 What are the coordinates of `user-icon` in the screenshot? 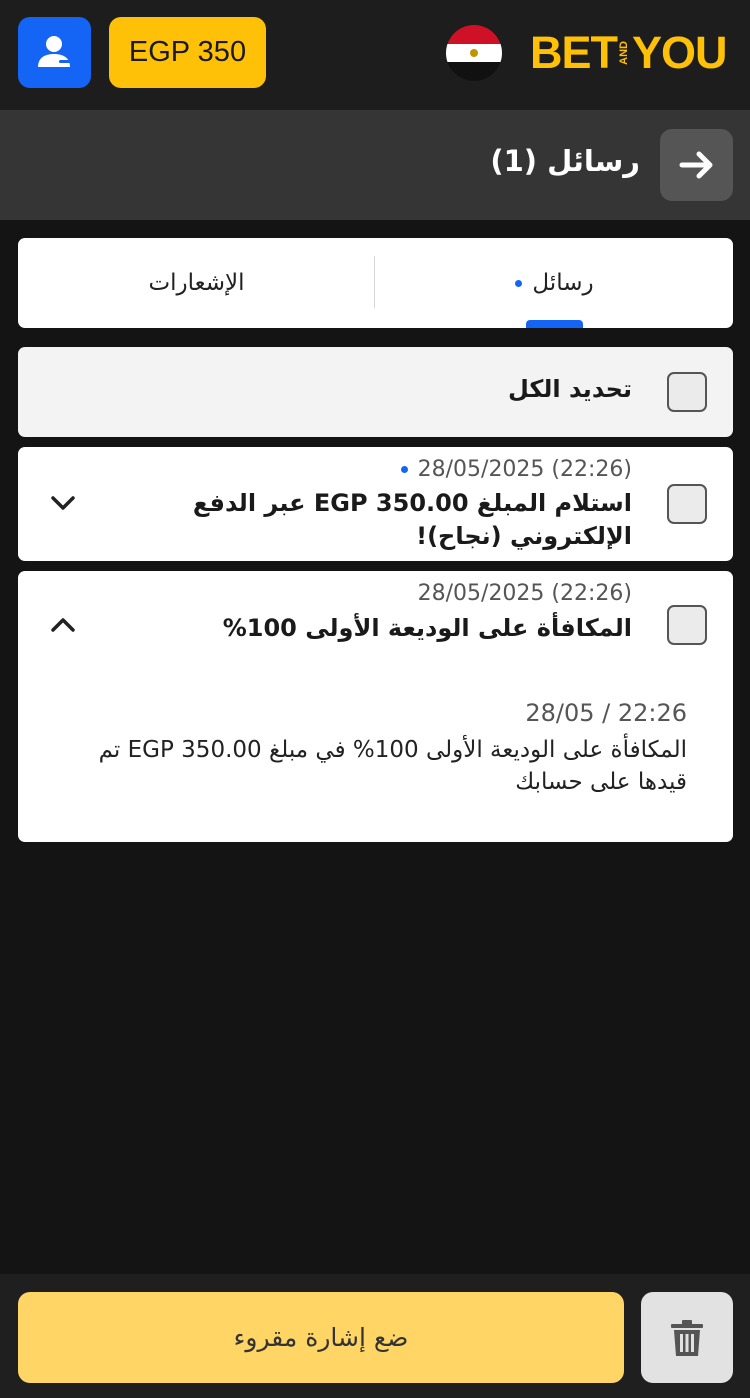 It's located at (54, 51).